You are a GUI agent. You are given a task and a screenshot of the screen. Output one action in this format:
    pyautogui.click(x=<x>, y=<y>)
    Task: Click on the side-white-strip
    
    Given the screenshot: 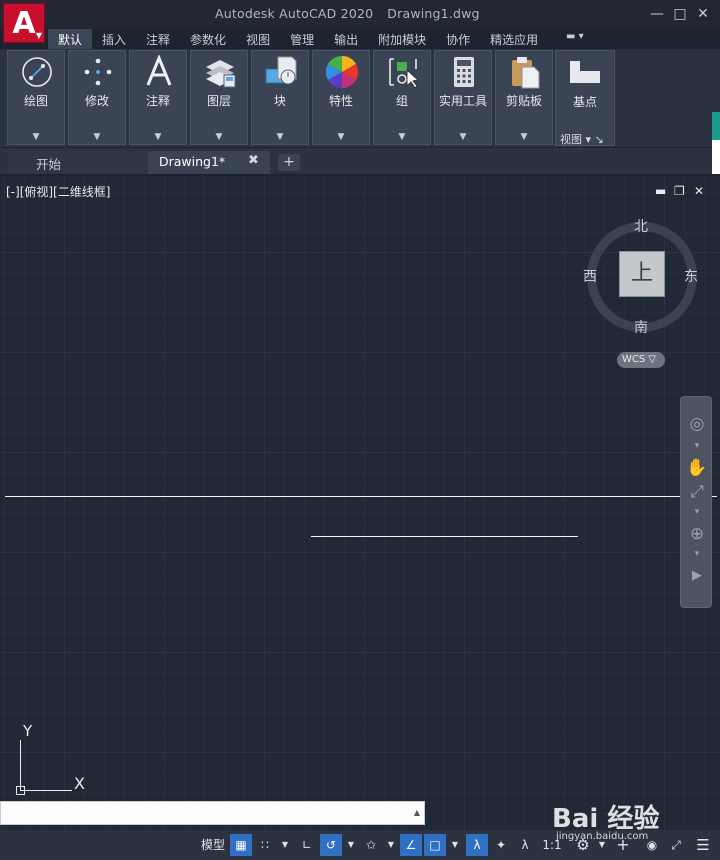 What is the action you would take?
    pyautogui.click(x=716, y=157)
    